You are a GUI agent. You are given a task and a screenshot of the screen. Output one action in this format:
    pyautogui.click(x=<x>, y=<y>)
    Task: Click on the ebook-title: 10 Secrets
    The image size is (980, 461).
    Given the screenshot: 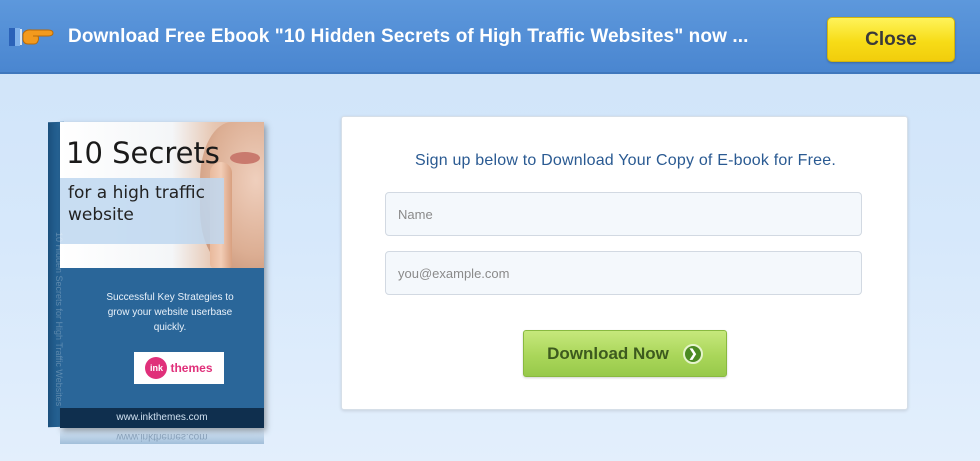 What is the action you would take?
    pyautogui.click(x=143, y=153)
    